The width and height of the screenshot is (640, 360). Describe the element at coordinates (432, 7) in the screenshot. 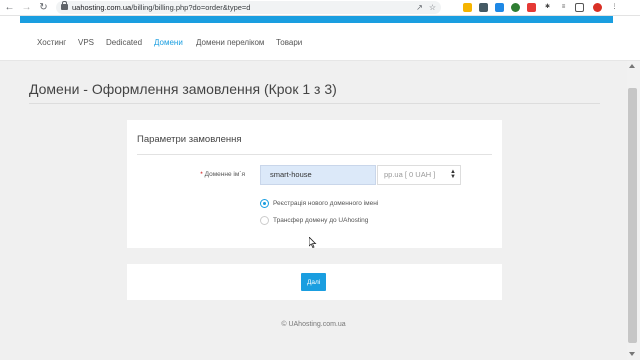

I see `star-icon: ☆` at that location.